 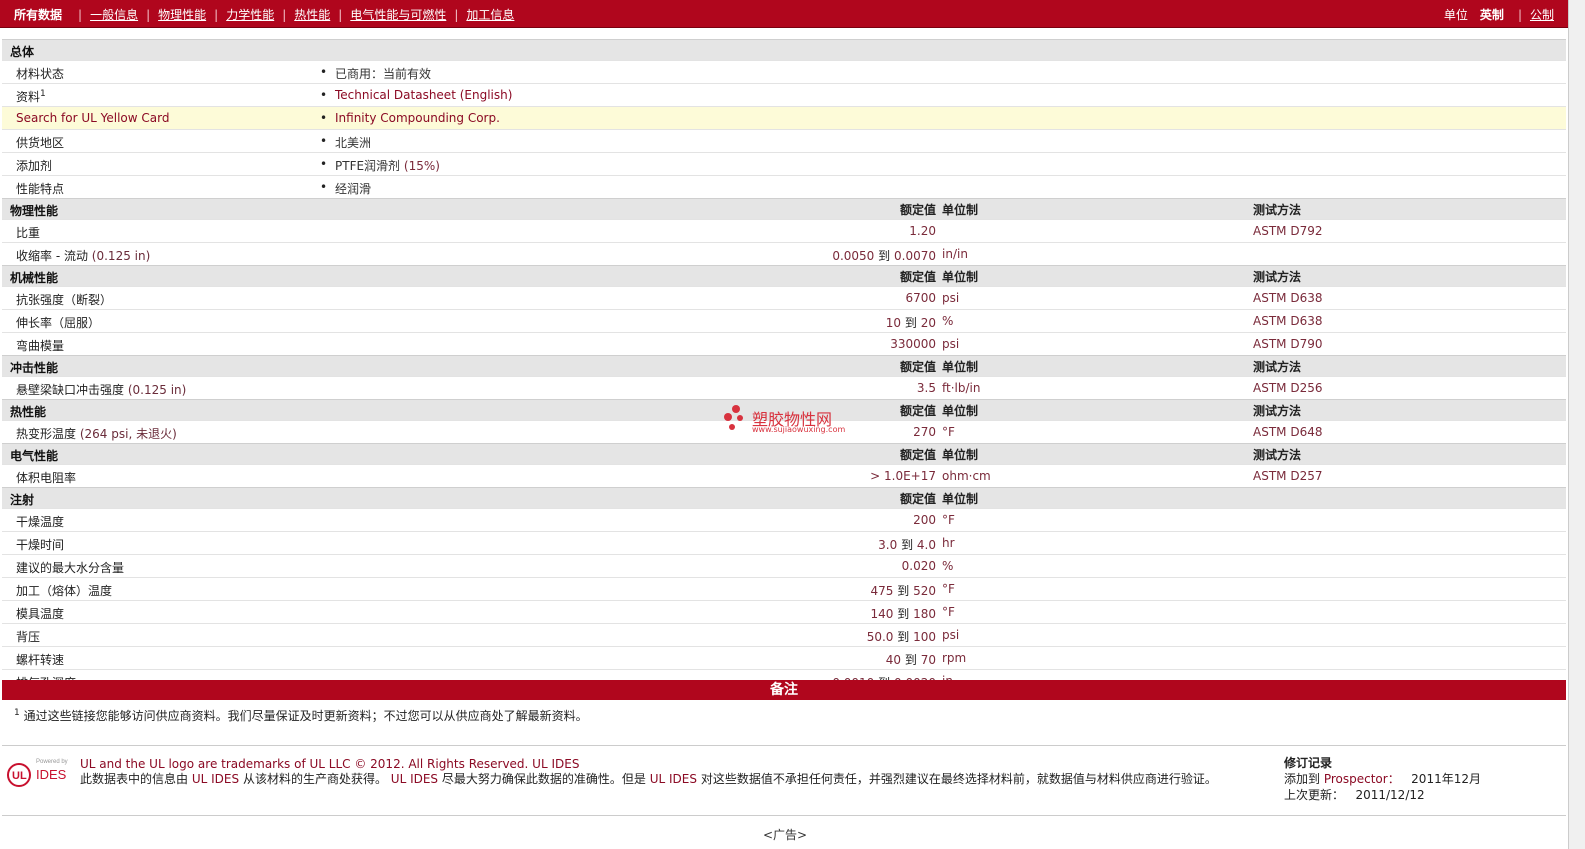 What do you see at coordinates (40, 660) in the screenshot?
I see `property-name: 螺杆转速` at bounding box center [40, 660].